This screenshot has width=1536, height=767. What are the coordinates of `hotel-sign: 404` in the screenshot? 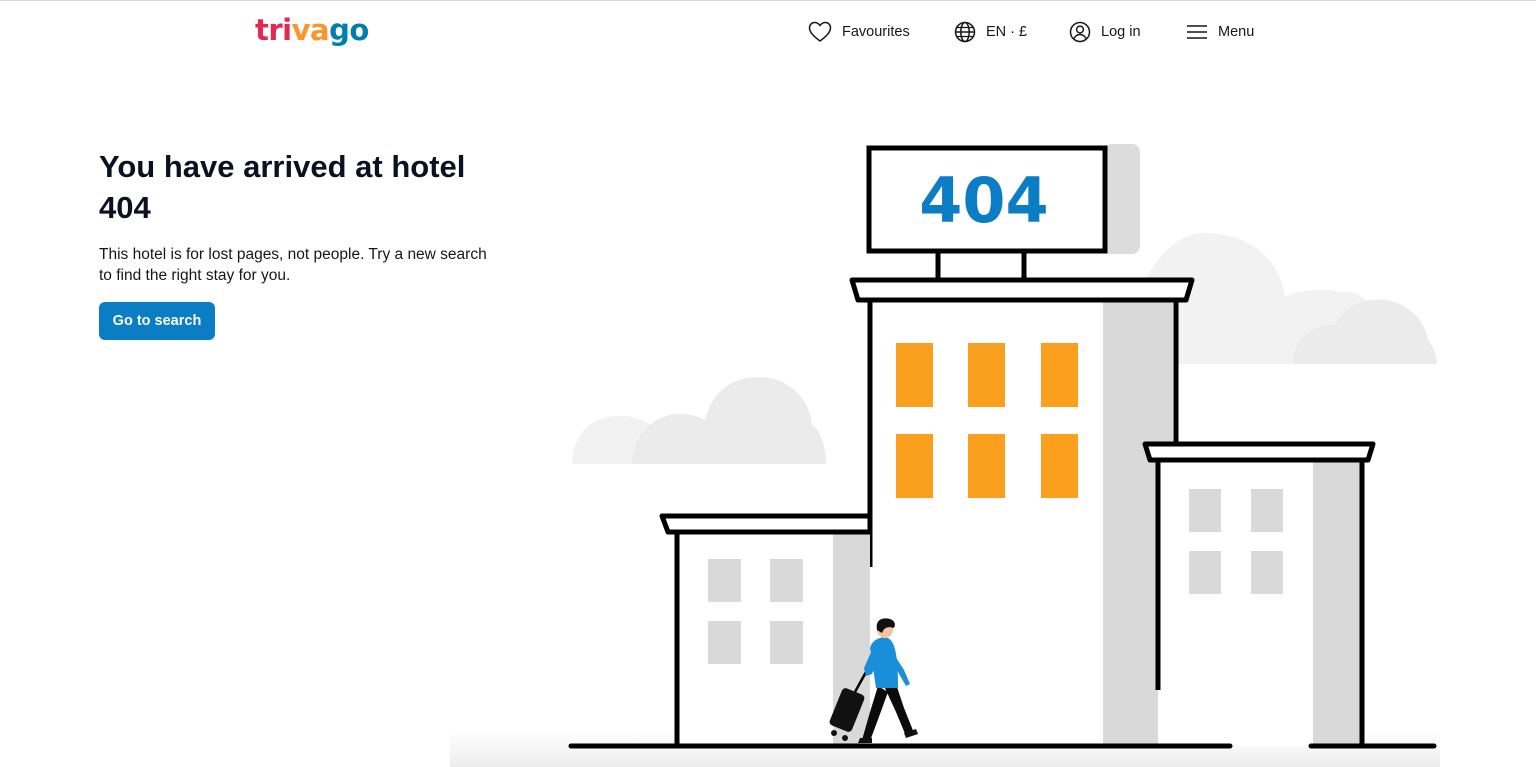 It's located at (987, 212).